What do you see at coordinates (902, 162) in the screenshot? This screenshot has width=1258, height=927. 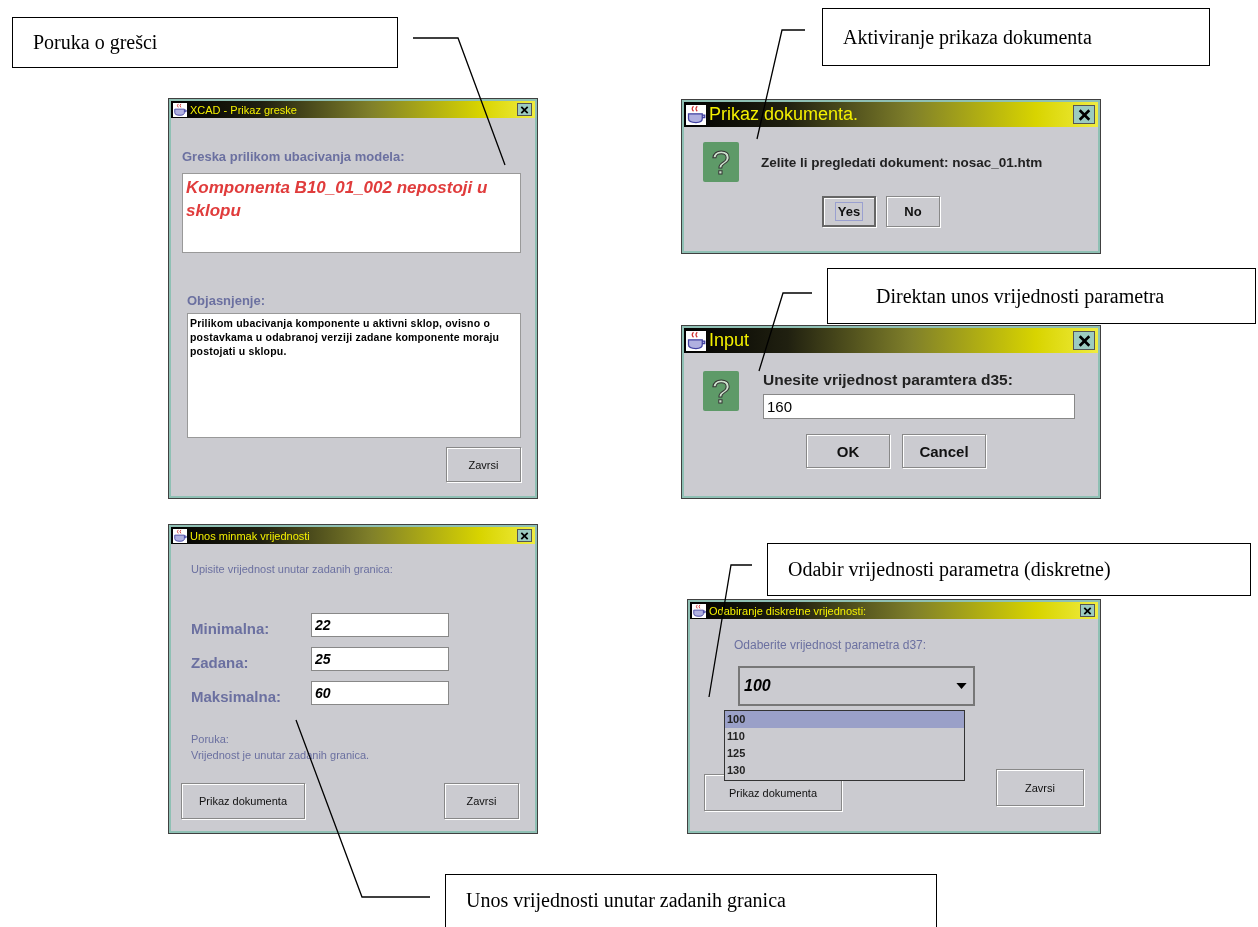 I see `dialog-message: Zelite li pregledati dokument: nosac_01.htm` at bounding box center [902, 162].